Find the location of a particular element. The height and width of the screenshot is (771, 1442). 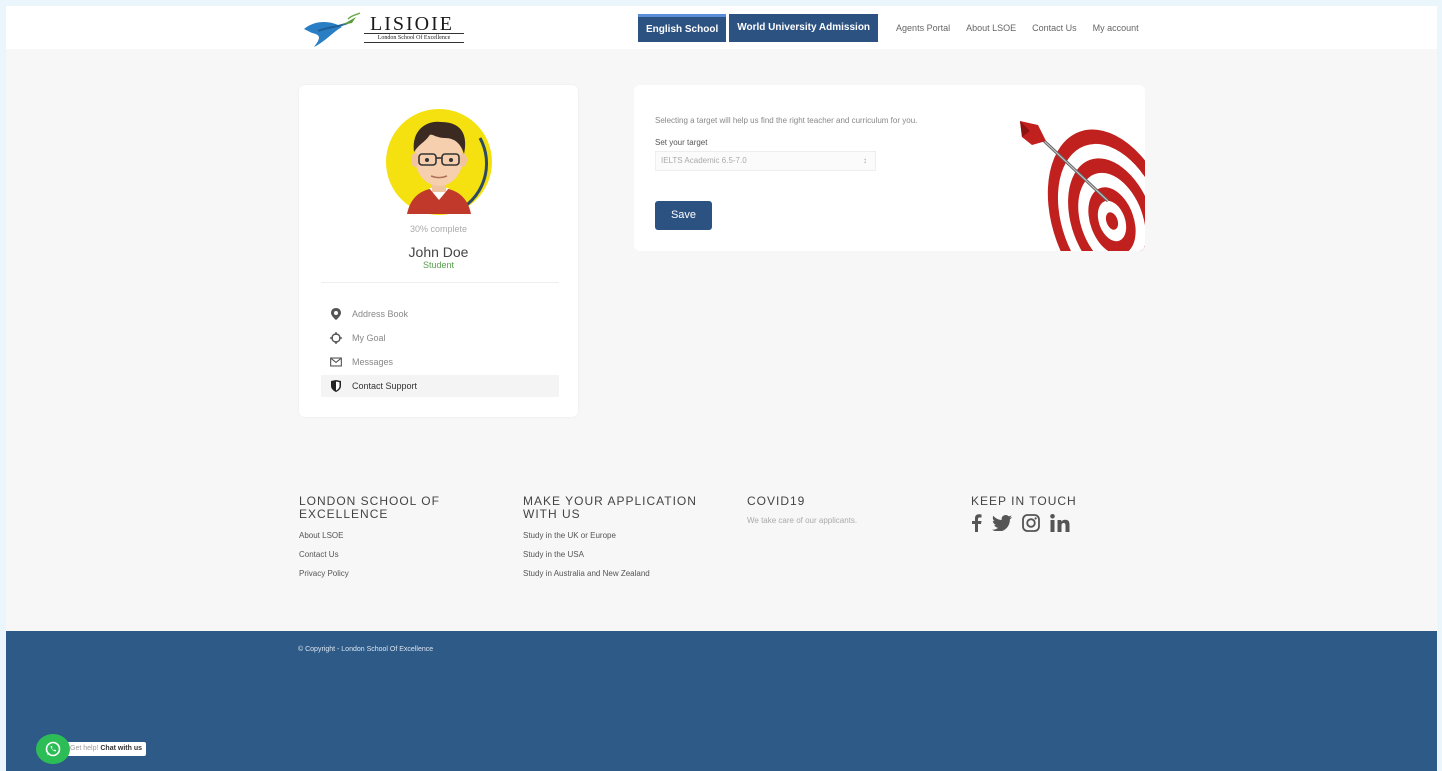

nav-about-lsoe: About LSOE is located at coordinates (991, 28).